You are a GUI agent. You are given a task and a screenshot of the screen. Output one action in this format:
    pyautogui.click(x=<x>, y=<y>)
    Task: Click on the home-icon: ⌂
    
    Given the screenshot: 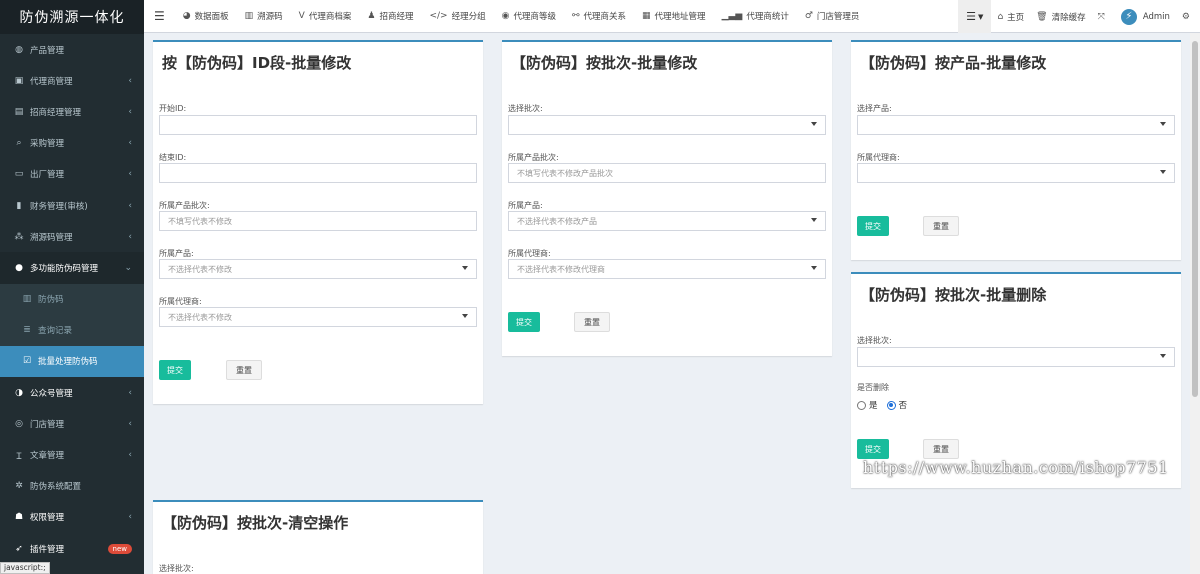 What is the action you would take?
    pyautogui.click(x=1000, y=16)
    